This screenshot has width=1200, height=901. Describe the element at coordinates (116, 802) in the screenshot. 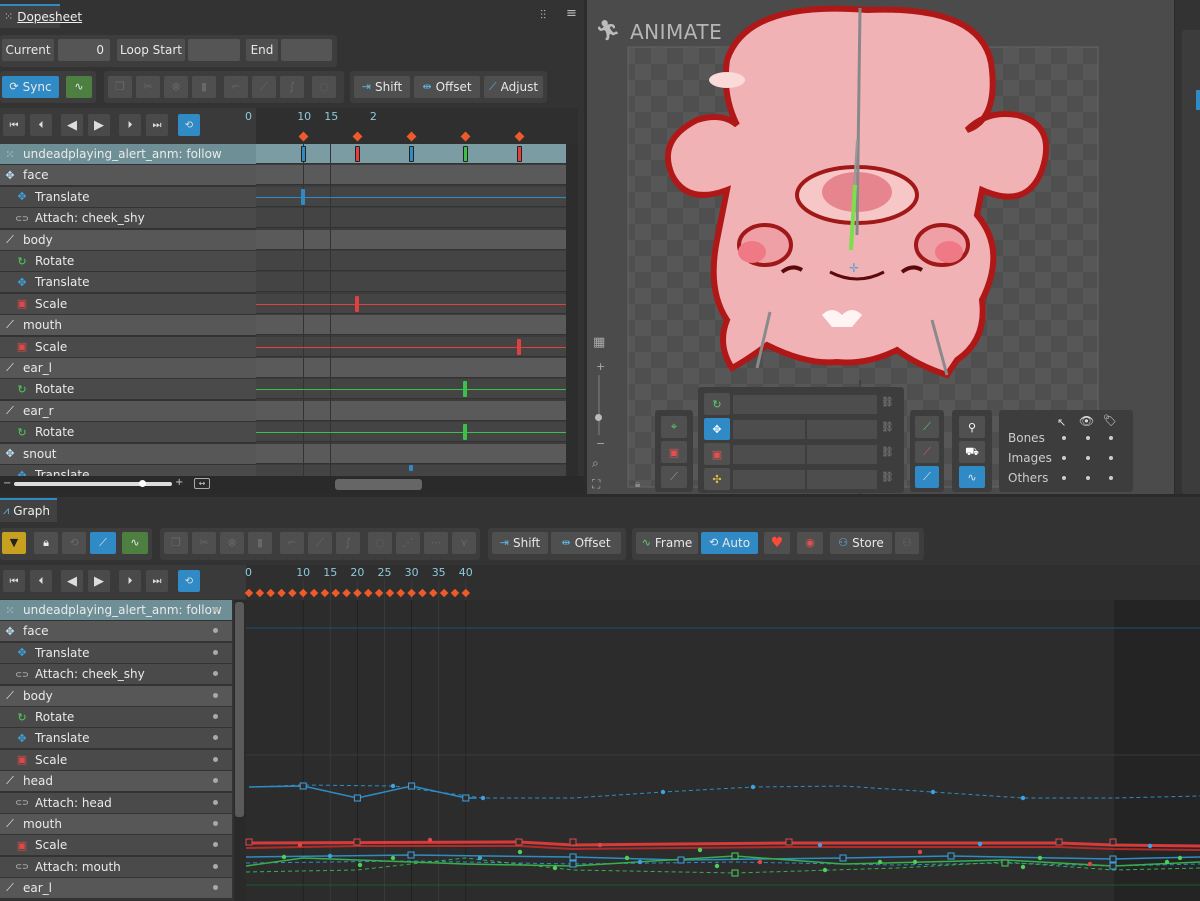

I see `track-row: ⊂⊃ Attach: head` at that location.